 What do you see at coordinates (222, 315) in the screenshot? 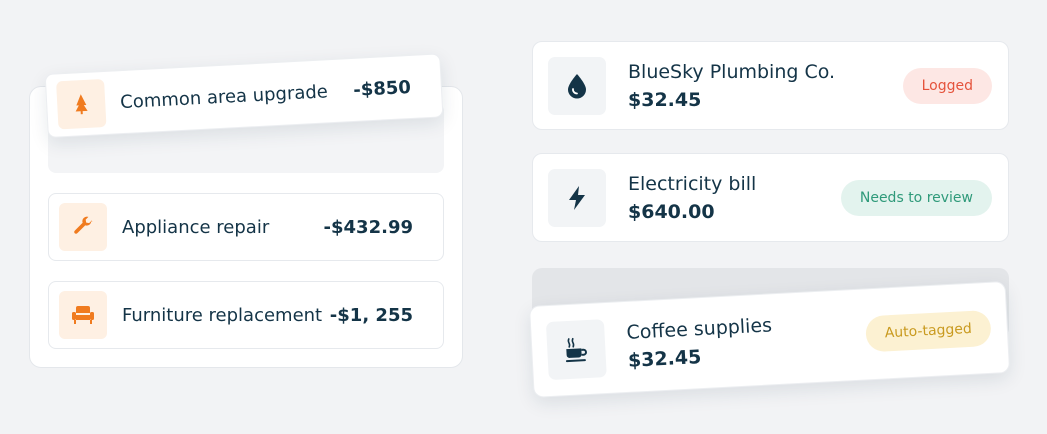
I see `expense-label: Furniture replacement` at bounding box center [222, 315].